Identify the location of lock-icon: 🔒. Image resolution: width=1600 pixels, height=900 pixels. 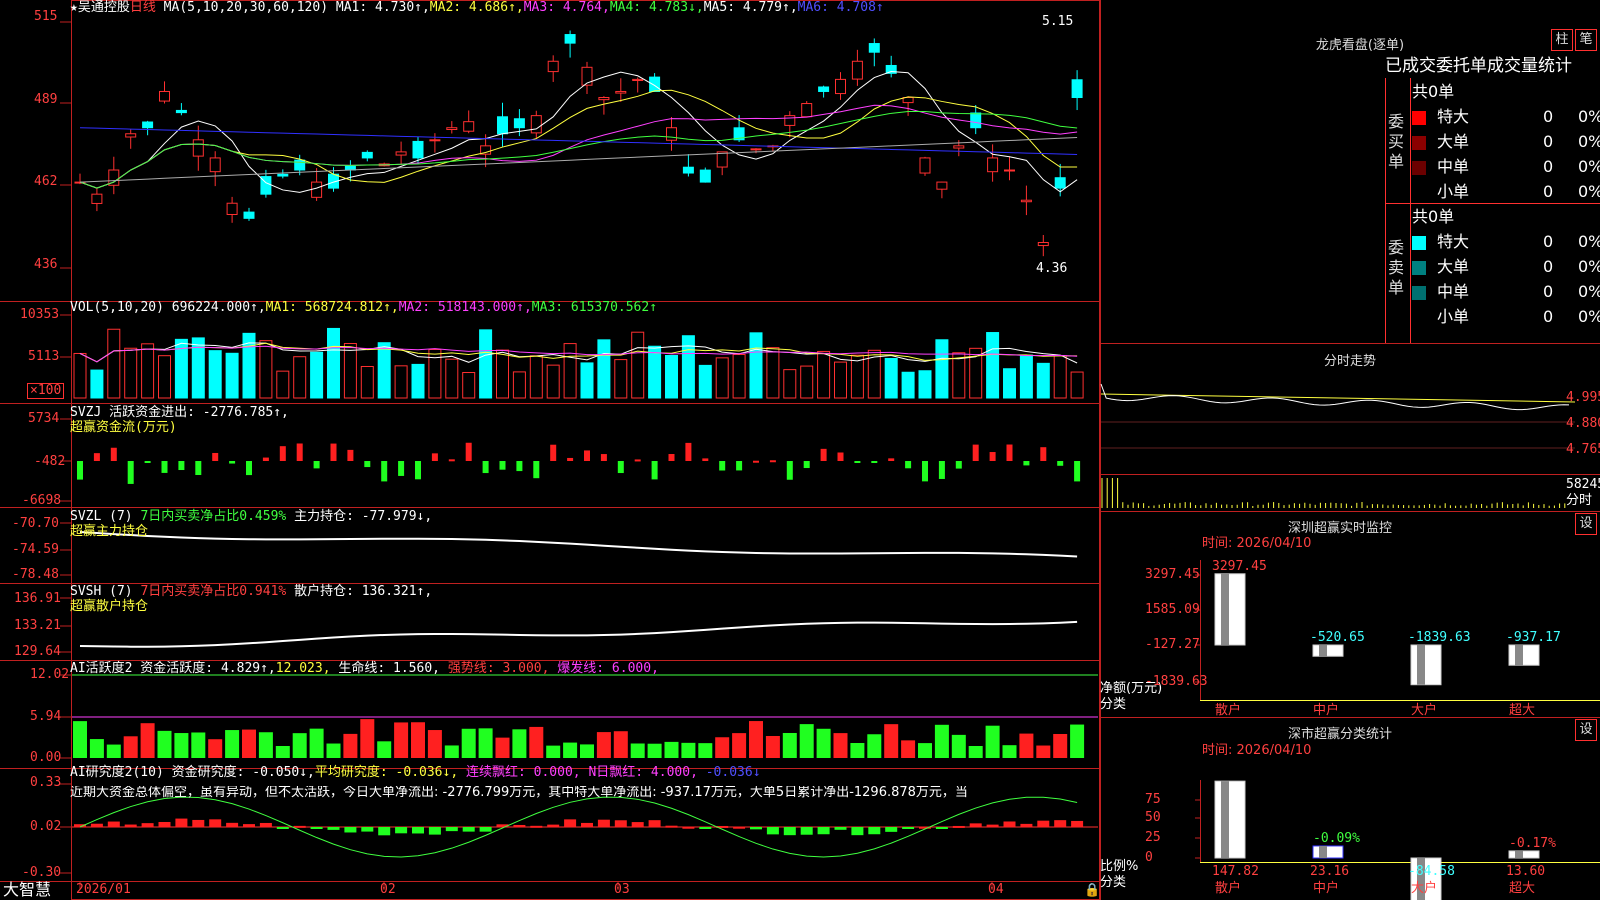
(1092, 891).